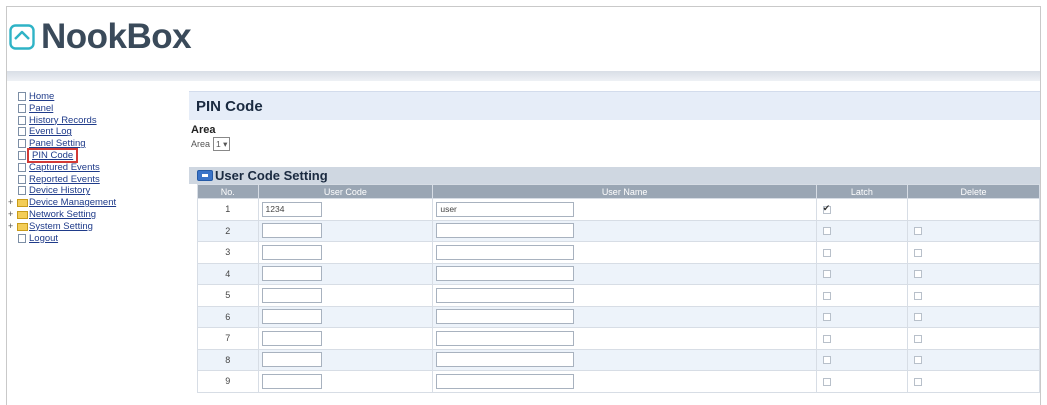 The width and height of the screenshot is (1047, 405). I want to click on sidebar-item-label: Event Log, so click(50, 131).